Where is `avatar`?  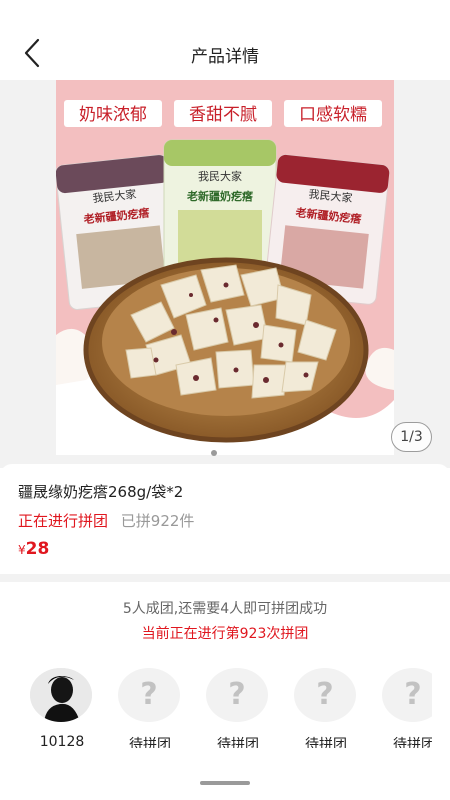
avatar is located at coordinates (61, 695).